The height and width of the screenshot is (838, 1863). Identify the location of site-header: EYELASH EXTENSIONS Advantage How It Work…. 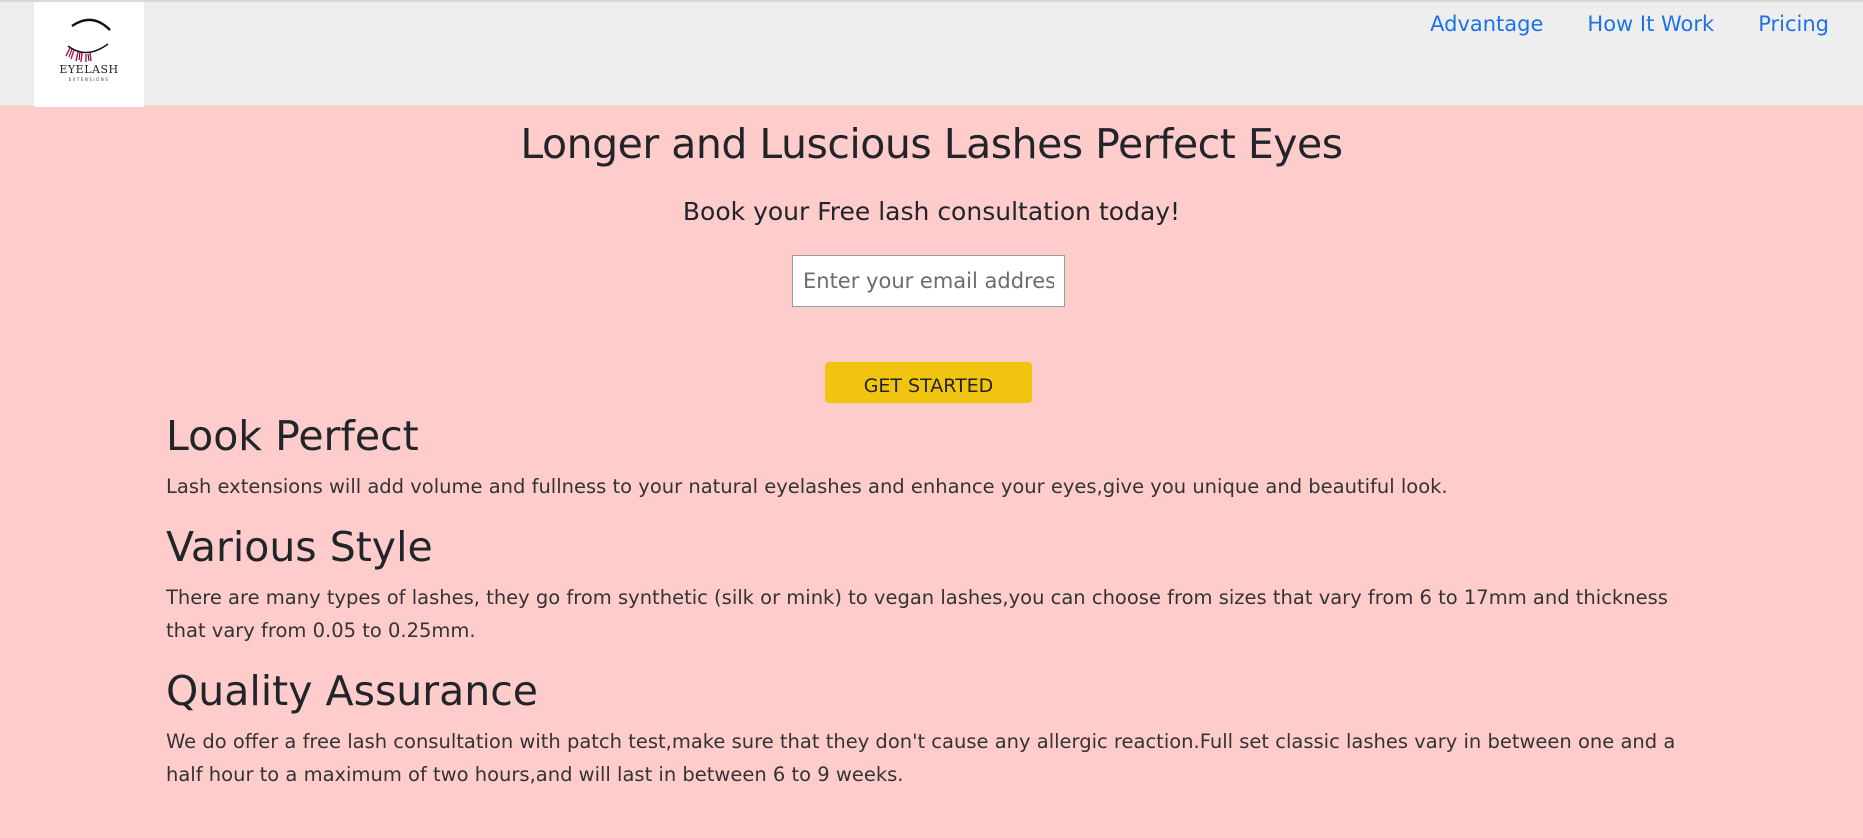
(931, 53).